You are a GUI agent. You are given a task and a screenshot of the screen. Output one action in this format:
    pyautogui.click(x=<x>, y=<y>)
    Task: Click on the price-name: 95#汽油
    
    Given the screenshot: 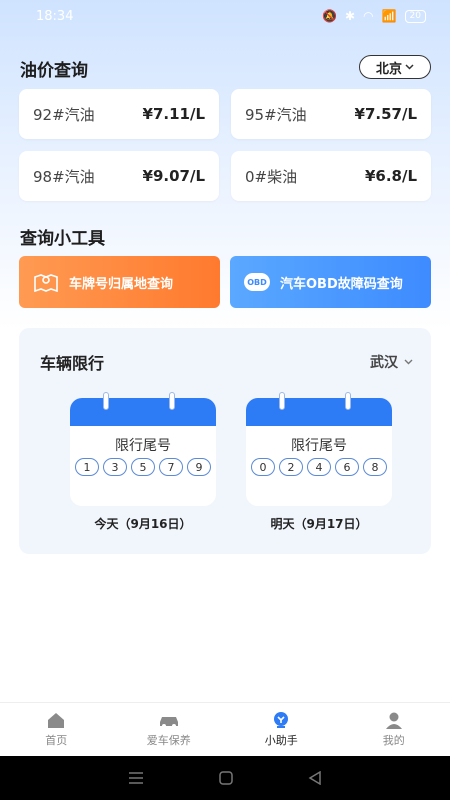 What is the action you would take?
    pyautogui.click(x=276, y=114)
    